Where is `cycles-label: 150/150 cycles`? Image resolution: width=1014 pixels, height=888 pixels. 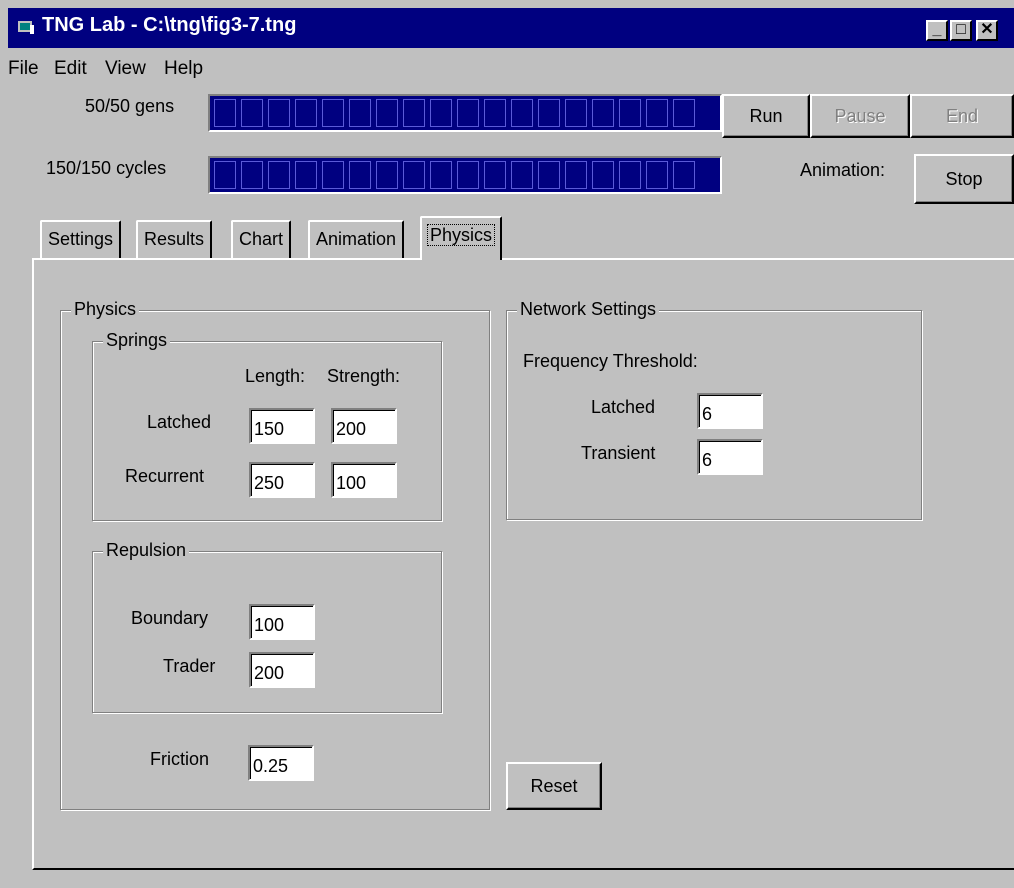 cycles-label: 150/150 cycles is located at coordinates (106, 168).